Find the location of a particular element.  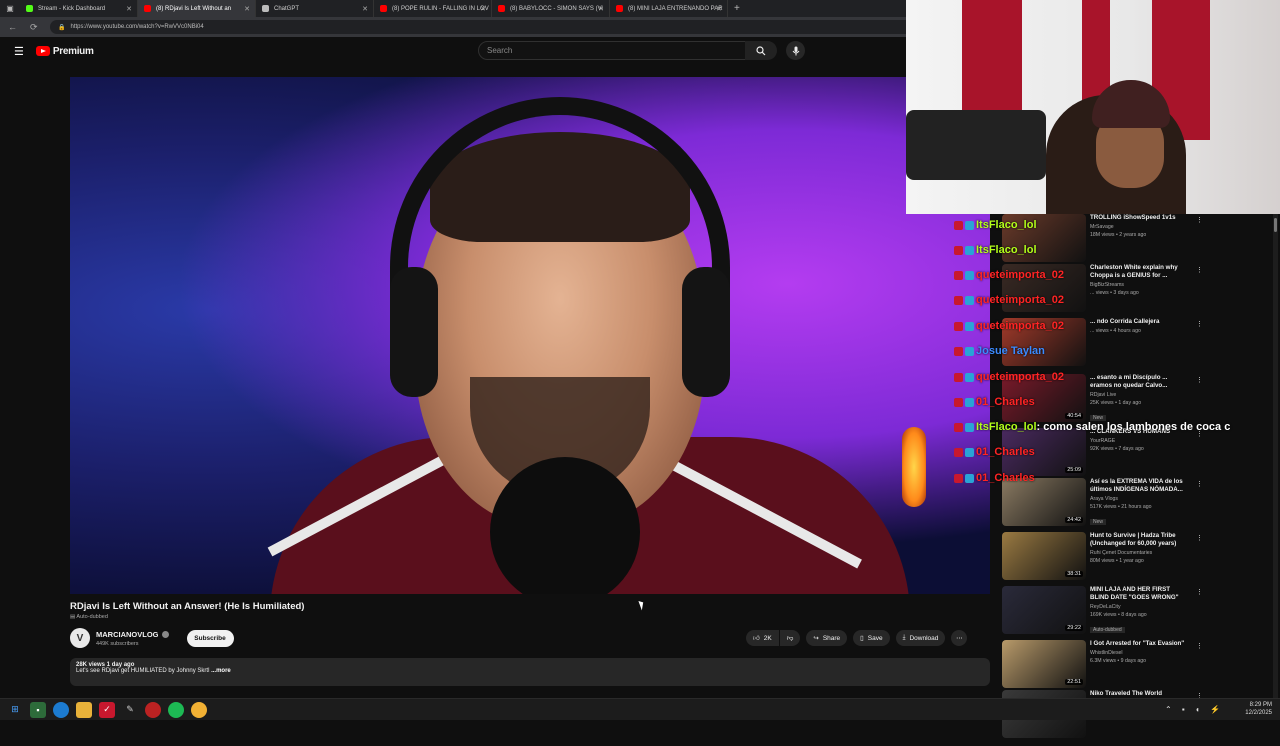

tab-title: (8) MINI LAJA ENTRENANDO PAR is located at coordinates (675, 8).